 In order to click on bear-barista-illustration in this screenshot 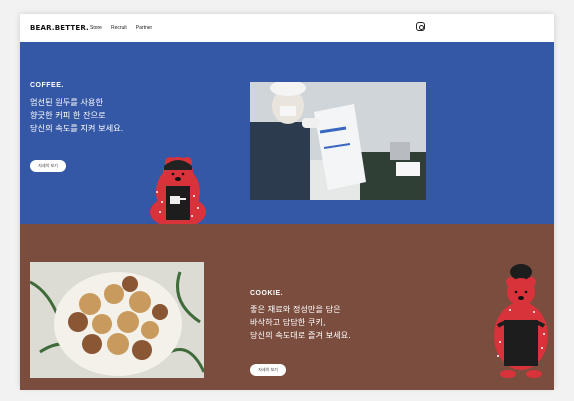, I will do `click(178, 190)`.